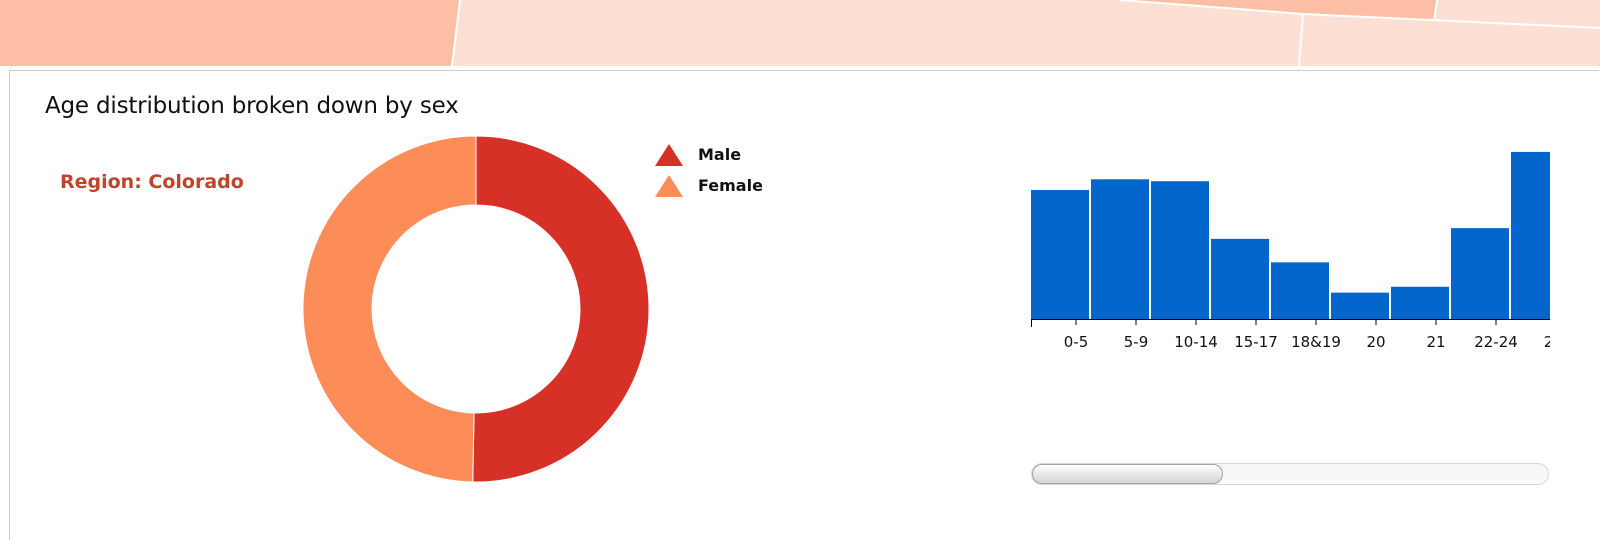 The image size is (1600, 540). Describe the element at coordinates (730, 185) in the screenshot. I see `legend-label-female: Female` at that location.